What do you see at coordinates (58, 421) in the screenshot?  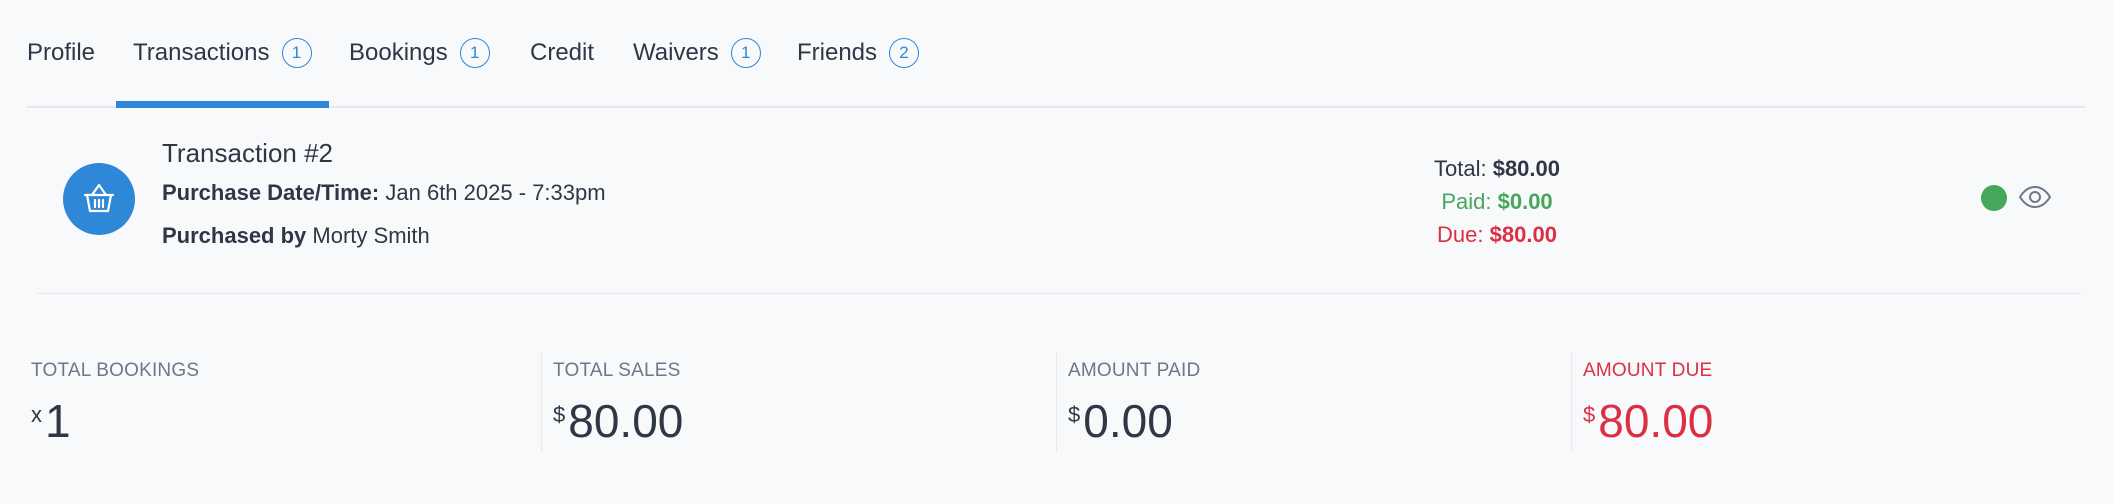 I see `stat-number: 1` at bounding box center [58, 421].